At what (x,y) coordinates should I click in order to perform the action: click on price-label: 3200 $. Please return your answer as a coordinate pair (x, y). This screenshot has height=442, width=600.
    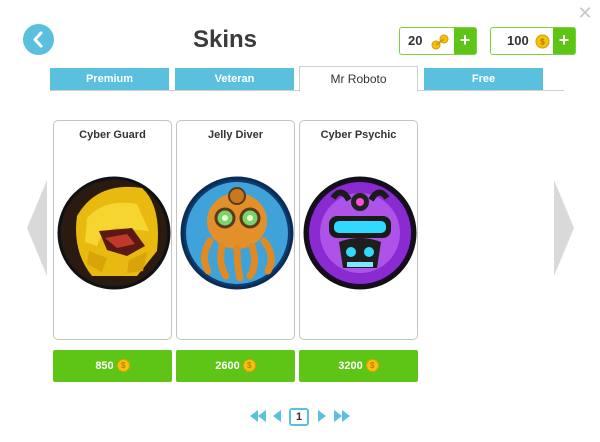
    Looking at the image, I should click on (358, 366).